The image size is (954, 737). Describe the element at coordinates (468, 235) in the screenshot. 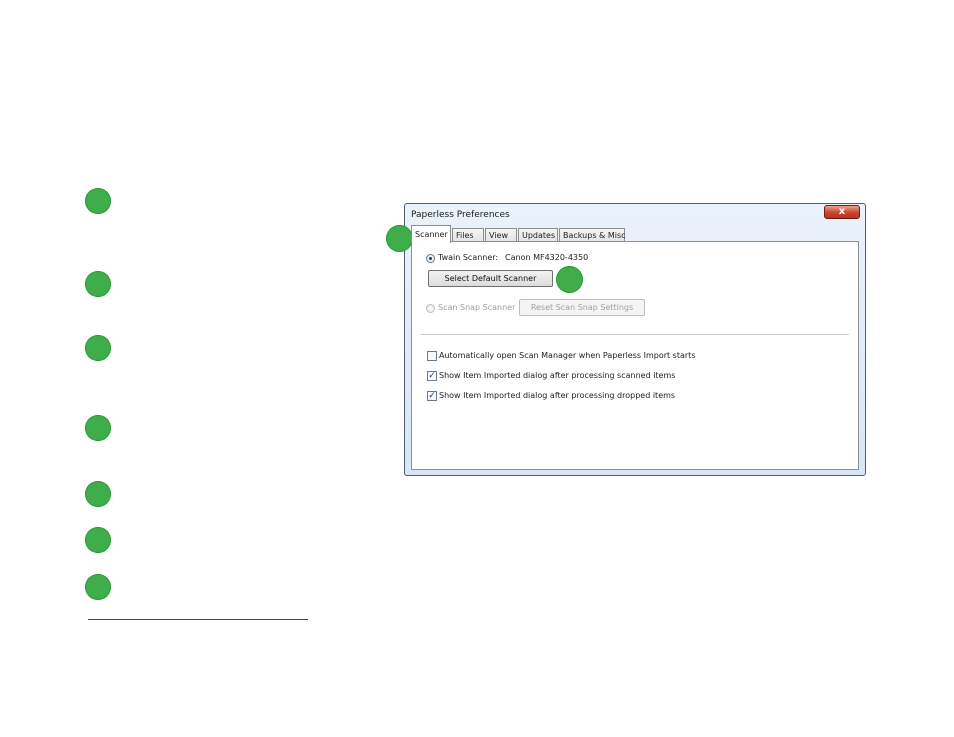

I see `tab-files: Files` at that location.